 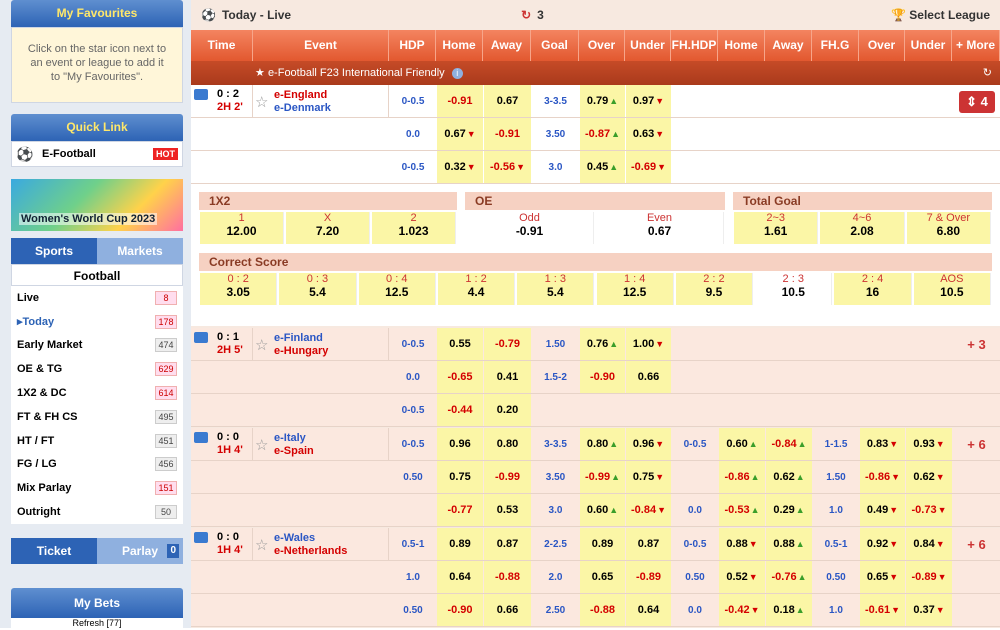 What do you see at coordinates (460, 410) in the screenshot?
I see `home-odds: -0.44` at bounding box center [460, 410].